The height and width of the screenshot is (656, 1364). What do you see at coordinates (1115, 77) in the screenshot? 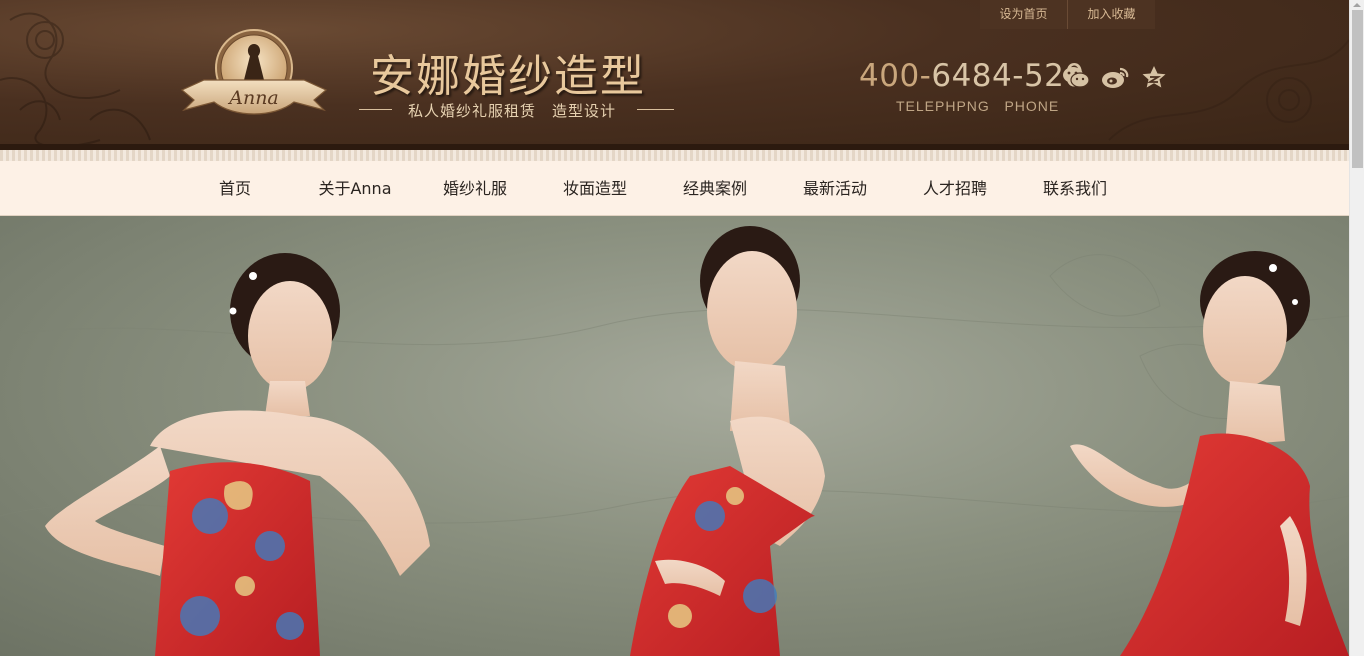
I see `weibo-icon` at bounding box center [1115, 77].